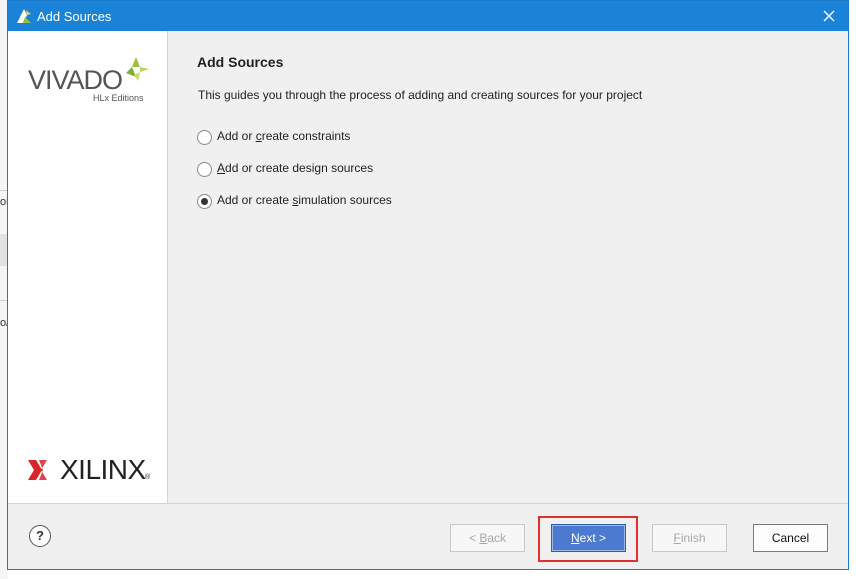  I want to click on registered-mark: ®, so click(148, 477).